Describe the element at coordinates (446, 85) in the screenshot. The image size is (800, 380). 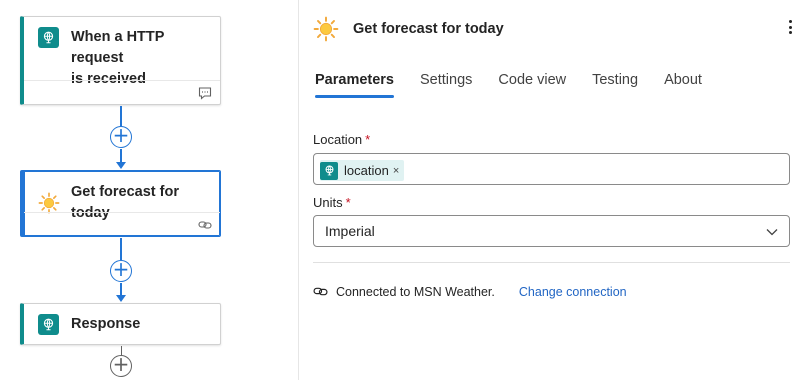
I see `tab-settings: Settings` at that location.